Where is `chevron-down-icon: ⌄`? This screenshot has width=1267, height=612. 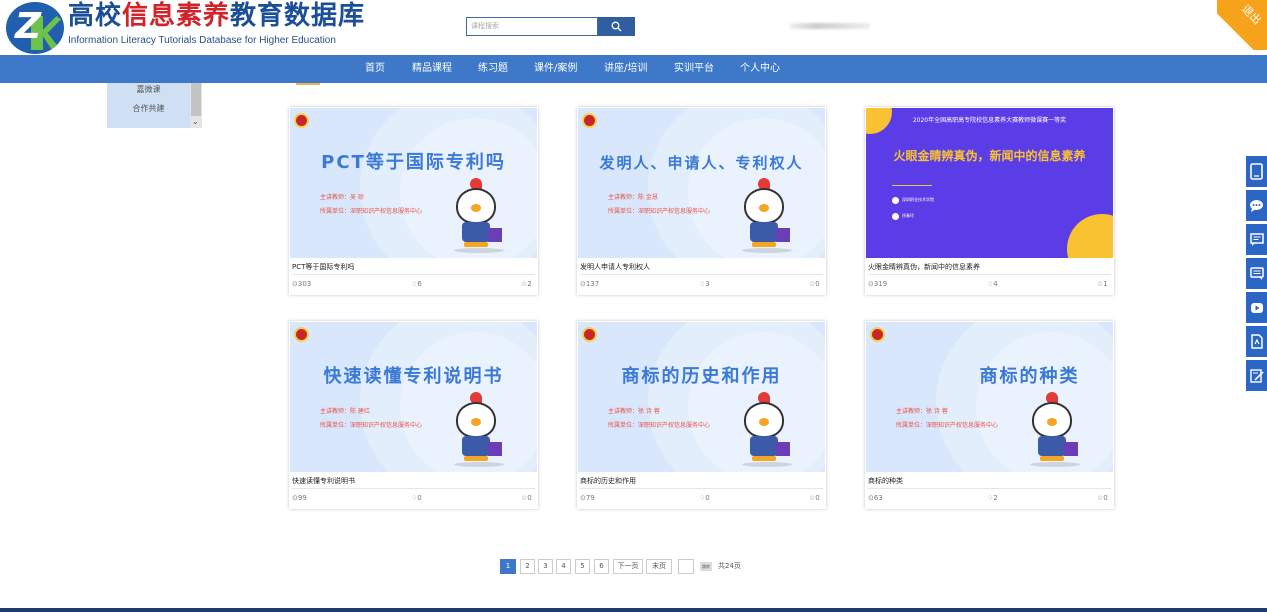
chevron-down-icon: ⌄ is located at coordinates (195, 122).